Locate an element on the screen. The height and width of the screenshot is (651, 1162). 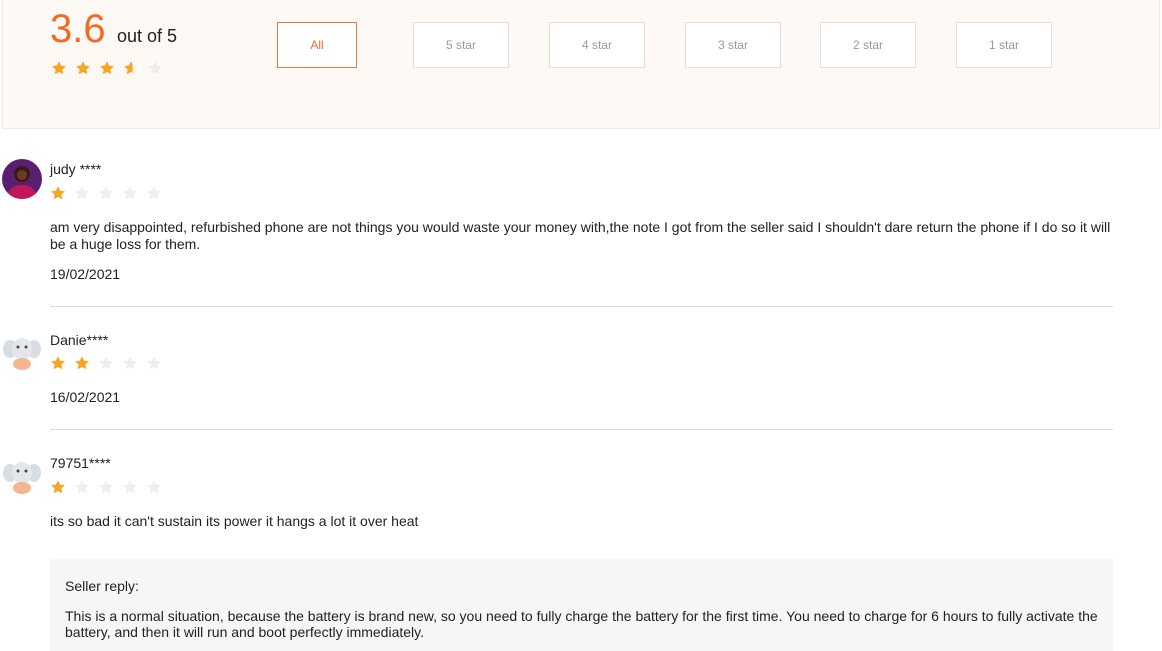
seller-reply-label: Seller reply: is located at coordinates (102, 586).